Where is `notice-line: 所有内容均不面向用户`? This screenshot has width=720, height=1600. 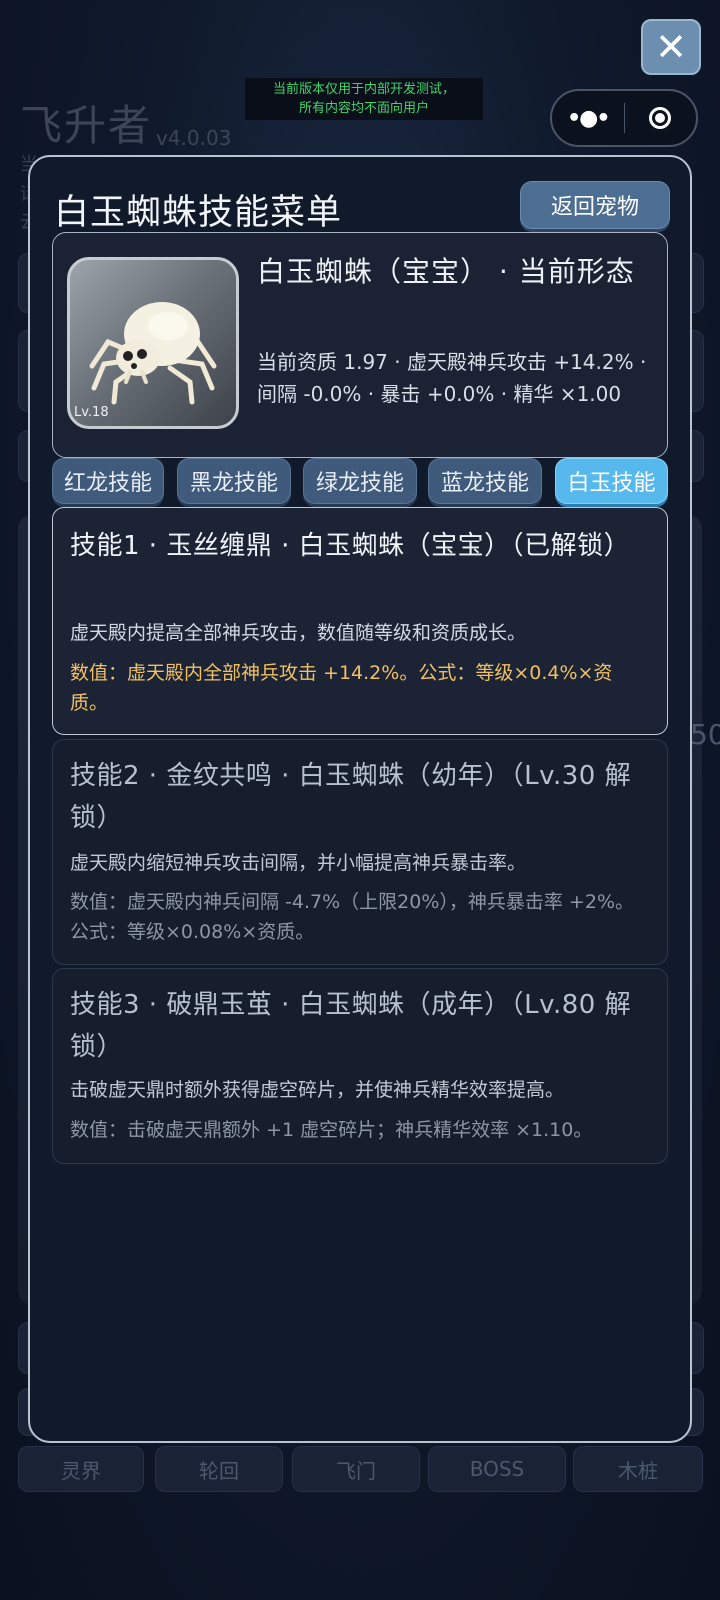
notice-line: 所有内容均不面向用户 is located at coordinates (363, 108).